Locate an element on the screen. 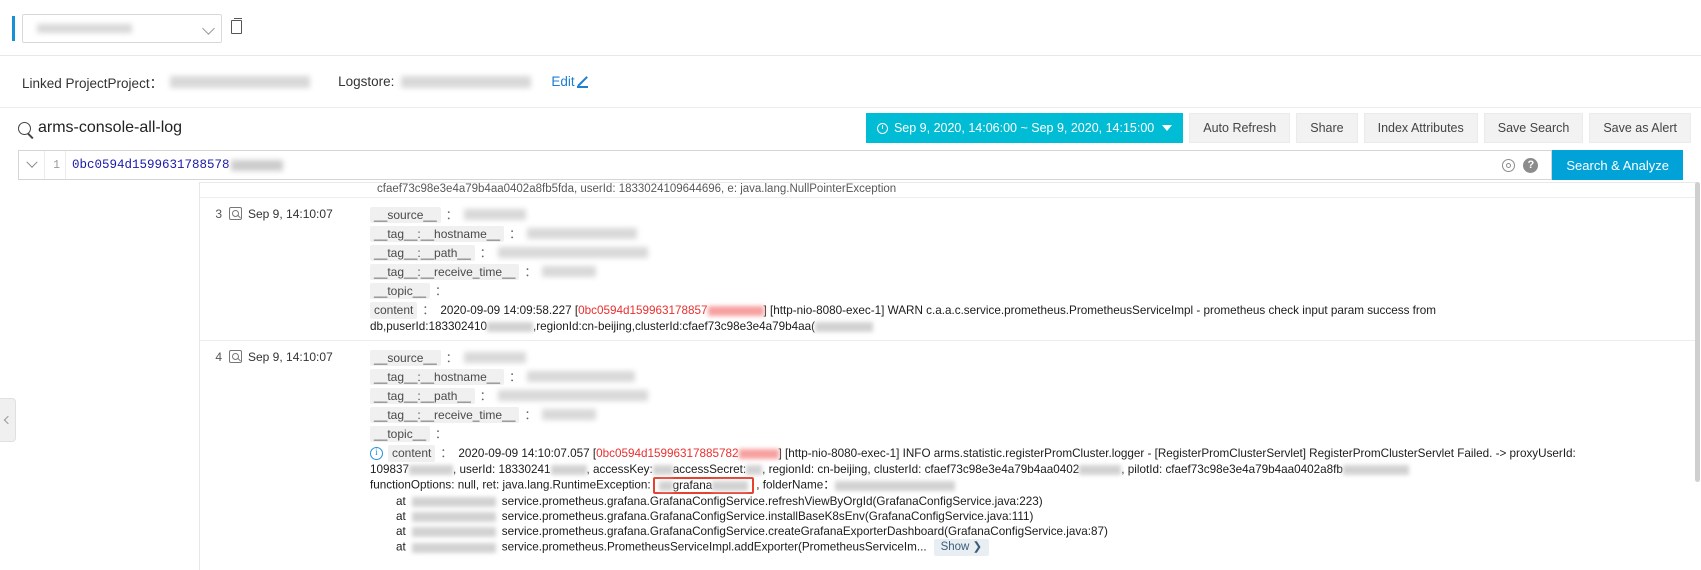 The width and height of the screenshot is (1701, 570). index-attributes-button: Index Attributes is located at coordinates (1420, 128).